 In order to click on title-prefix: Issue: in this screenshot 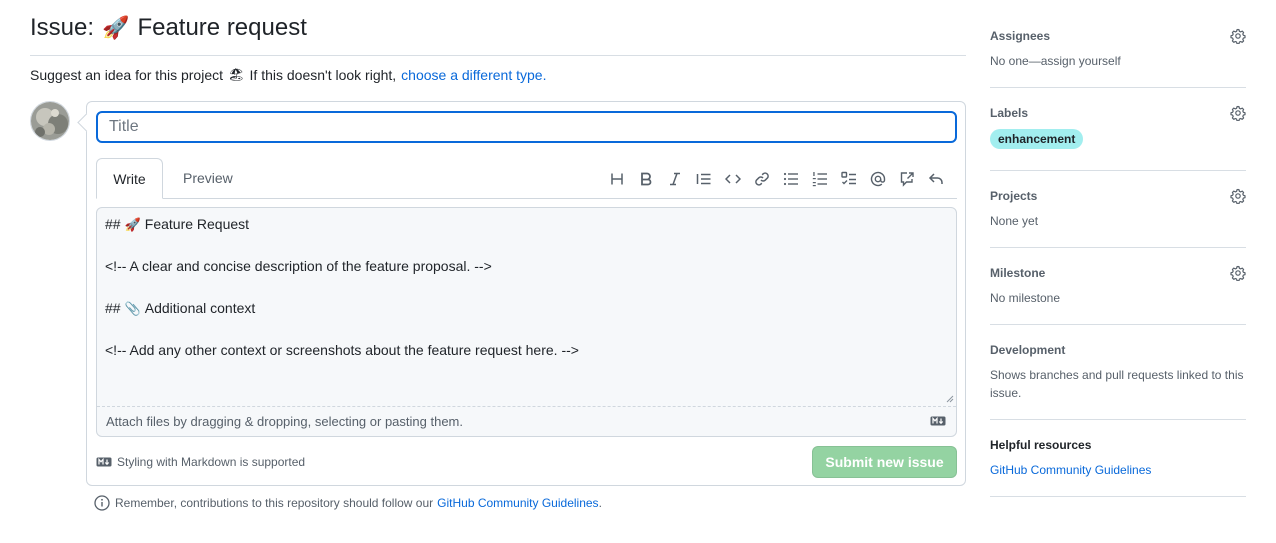, I will do `click(62, 27)`.